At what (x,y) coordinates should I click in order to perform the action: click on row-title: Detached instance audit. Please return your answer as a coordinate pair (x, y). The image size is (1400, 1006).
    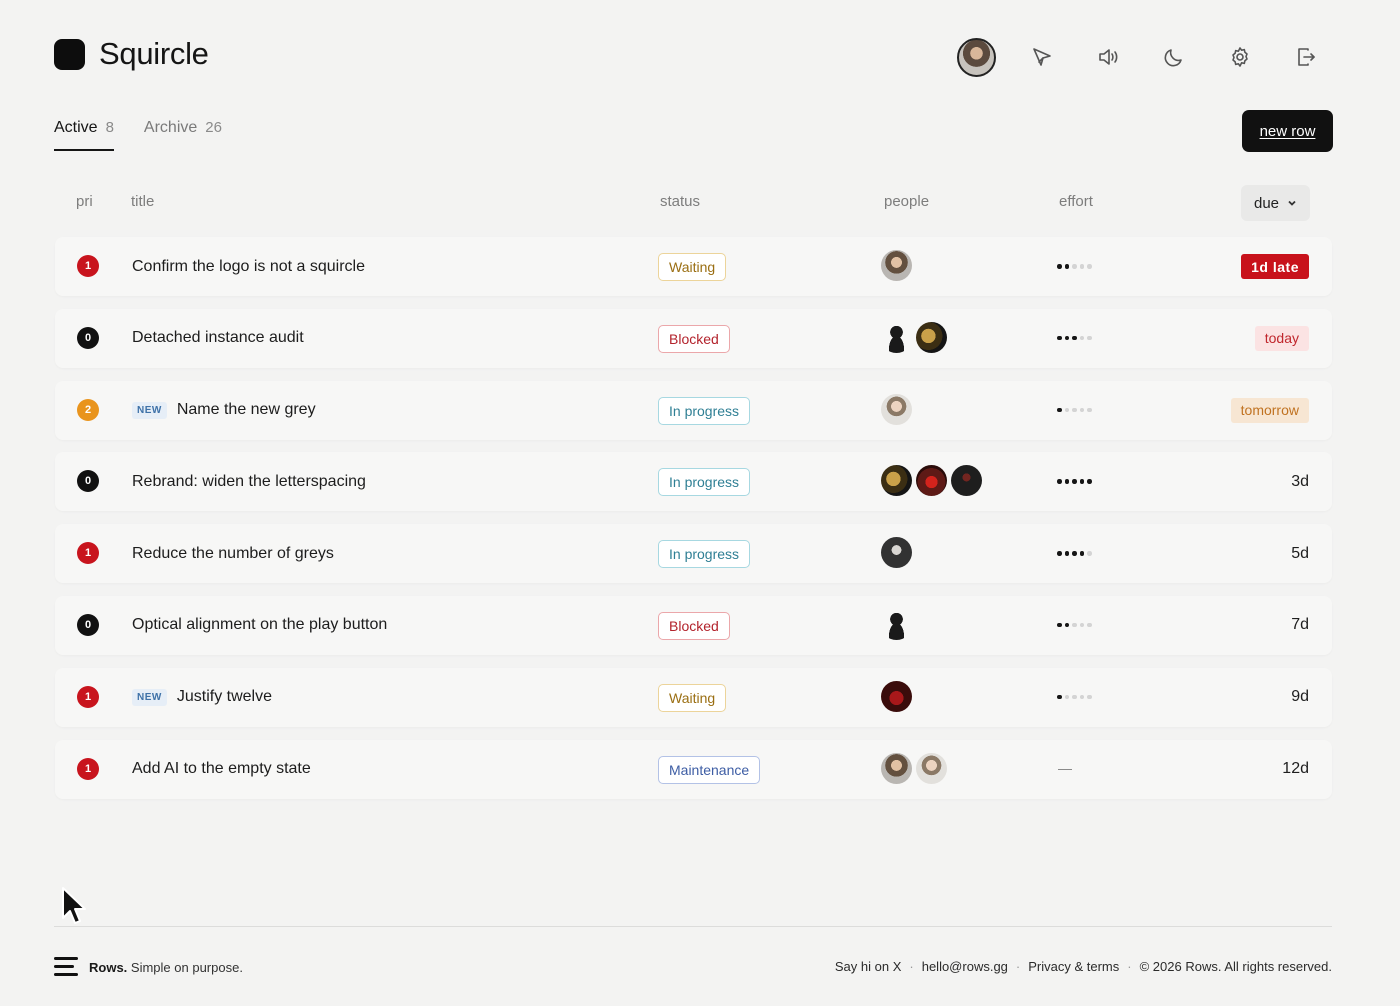
    Looking at the image, I should click on (218, 338).